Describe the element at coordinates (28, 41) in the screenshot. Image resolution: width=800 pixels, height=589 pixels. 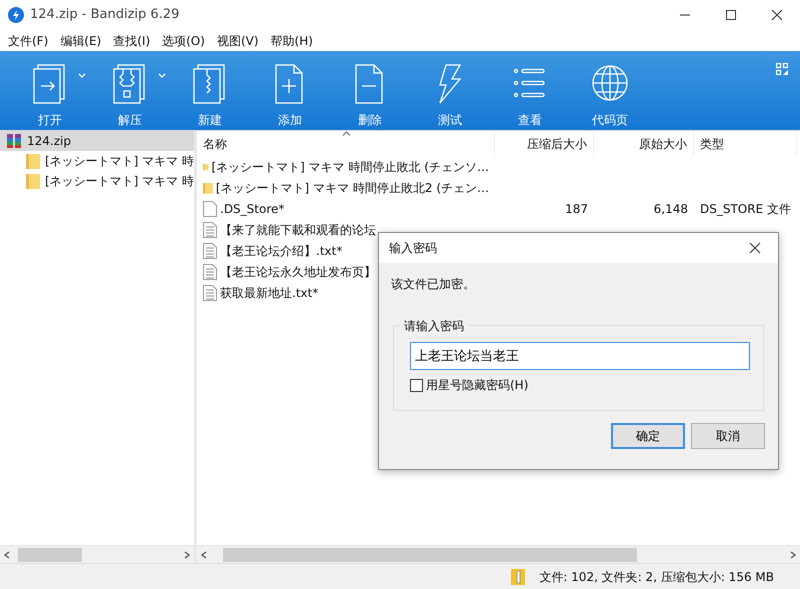
I see `menu-item: 文件(F)` at that location.